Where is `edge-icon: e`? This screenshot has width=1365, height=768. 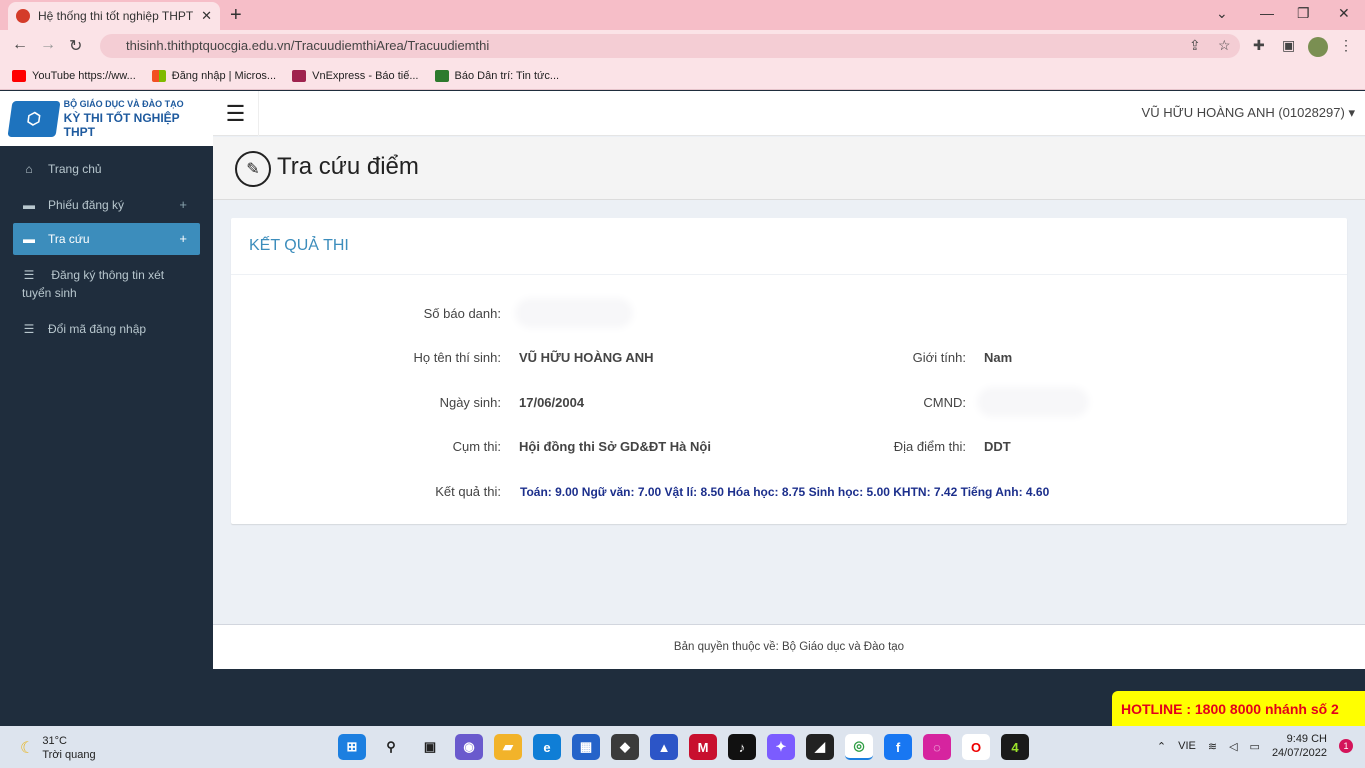
edge-icon: e is located at coordinates (547, 747).